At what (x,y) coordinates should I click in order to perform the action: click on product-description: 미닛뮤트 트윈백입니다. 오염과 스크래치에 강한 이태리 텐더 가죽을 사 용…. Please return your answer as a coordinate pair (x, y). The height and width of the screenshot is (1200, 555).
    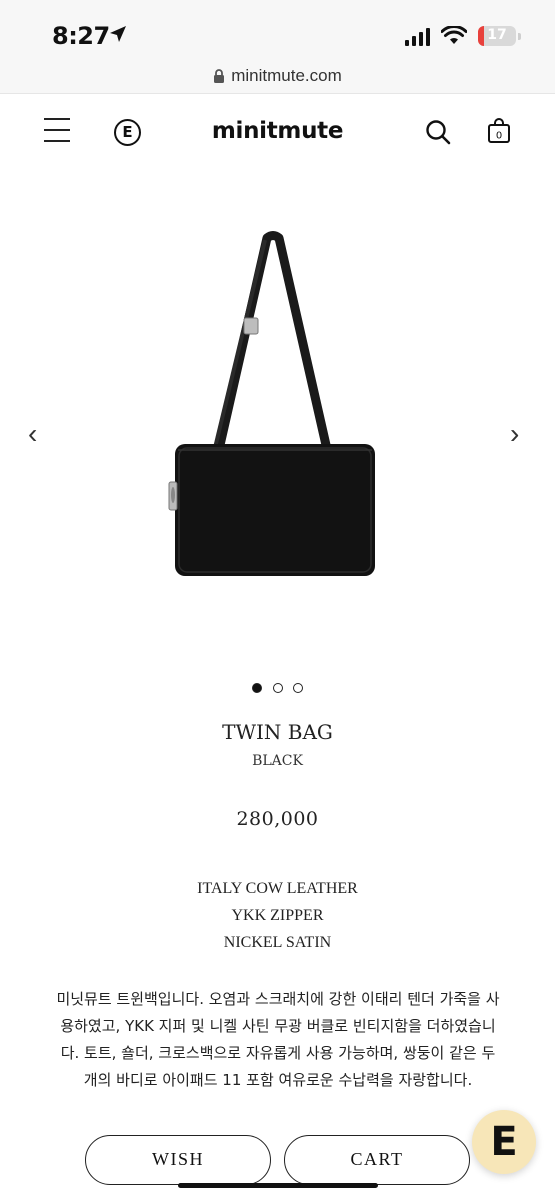
    Looking at the image, I should click on (278, 1040).